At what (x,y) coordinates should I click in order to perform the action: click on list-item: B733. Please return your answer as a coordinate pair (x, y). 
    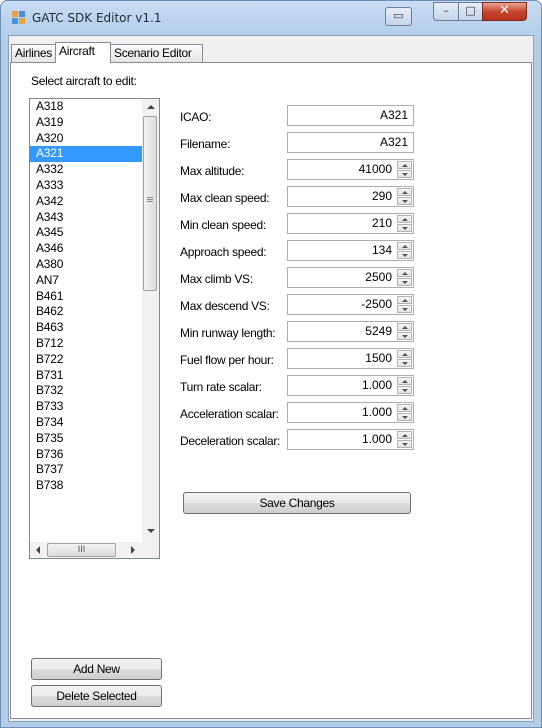
    Looking at the image, I should click on (86, 407).